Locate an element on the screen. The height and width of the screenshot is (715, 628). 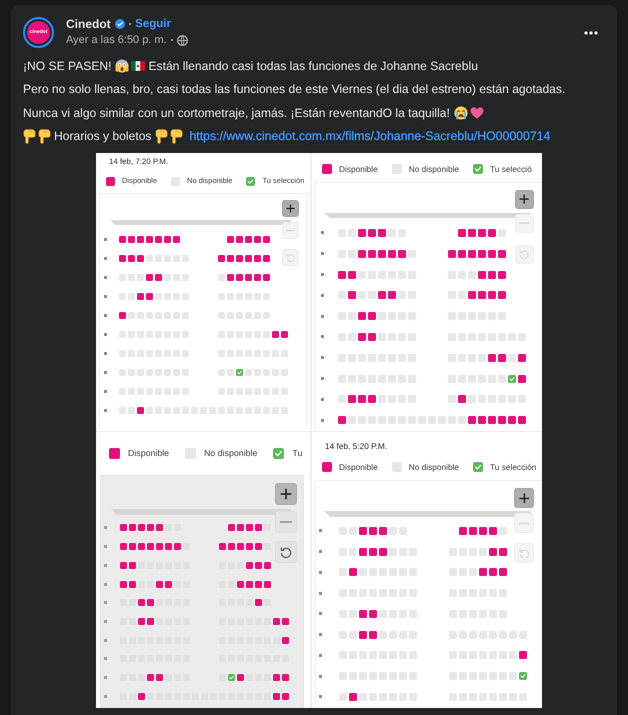
post-time: Ayer a las 6:50 p. m. is located at coordinates (116, 40).